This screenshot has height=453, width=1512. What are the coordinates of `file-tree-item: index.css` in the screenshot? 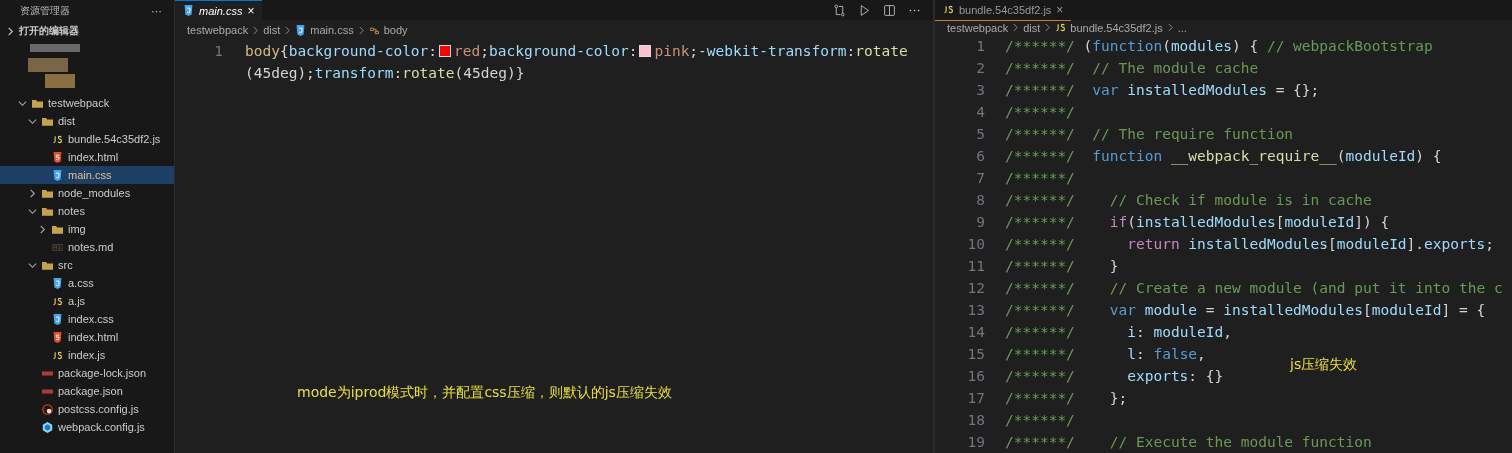 It's located at (87, 319).